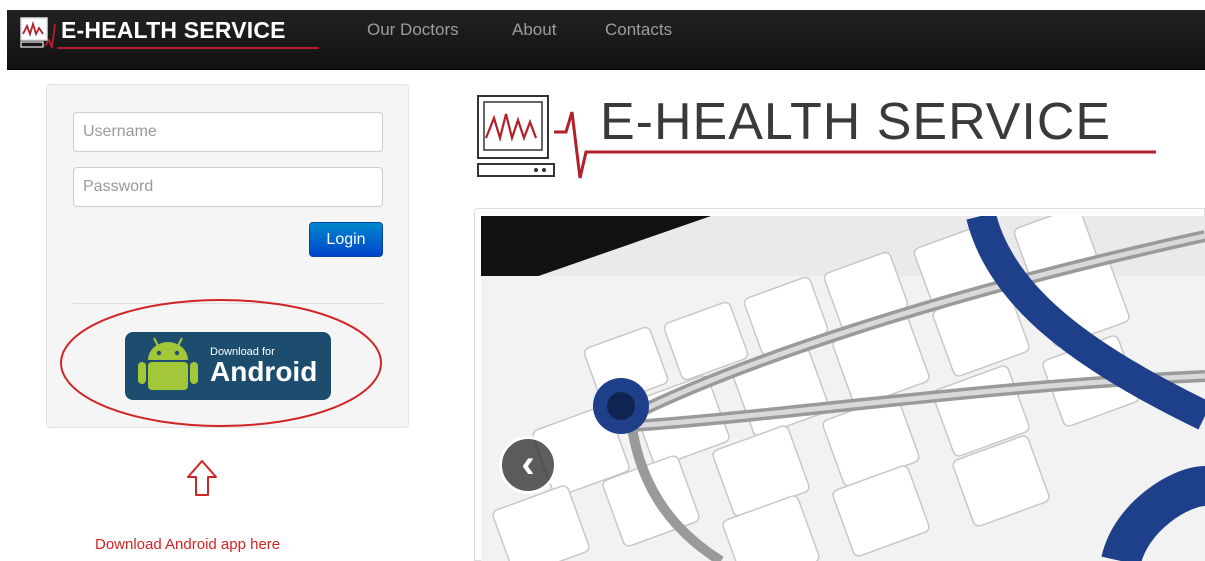  I want to click on password-placeholder: Password, so click(118, 186).